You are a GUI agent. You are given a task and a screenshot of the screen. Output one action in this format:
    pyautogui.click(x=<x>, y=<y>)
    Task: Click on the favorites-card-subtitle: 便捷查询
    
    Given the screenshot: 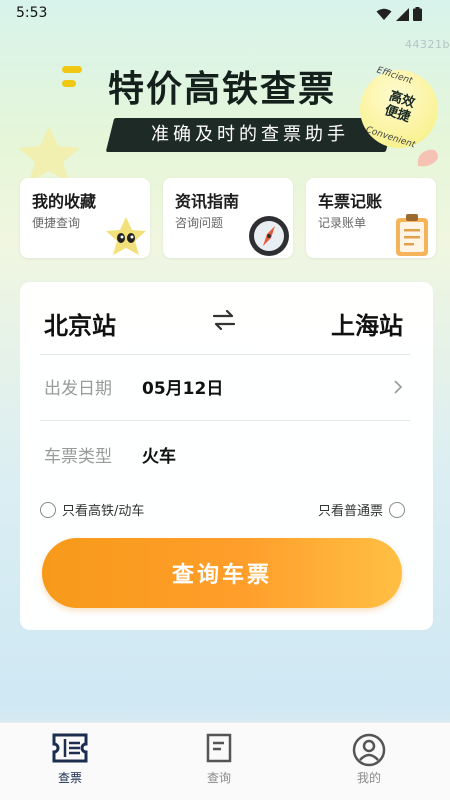 What is the action you would take?
    pyautogui.click(x=56, y=223)
    